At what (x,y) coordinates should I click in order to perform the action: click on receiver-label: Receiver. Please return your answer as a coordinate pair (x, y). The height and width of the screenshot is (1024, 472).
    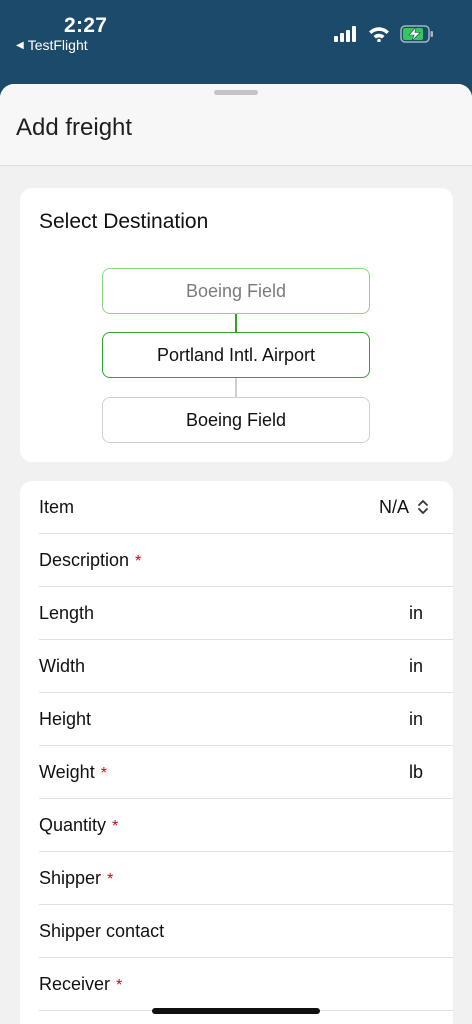
    Looking at the image, I should click on (75, 983).